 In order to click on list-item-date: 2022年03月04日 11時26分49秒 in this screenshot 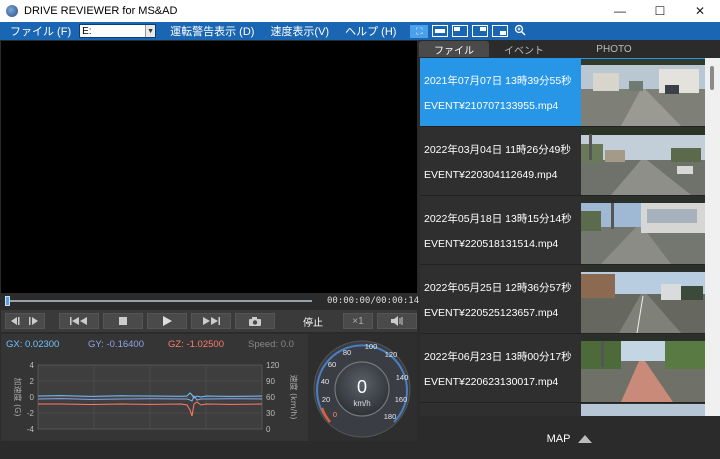, I will do `click(497, 150)`.